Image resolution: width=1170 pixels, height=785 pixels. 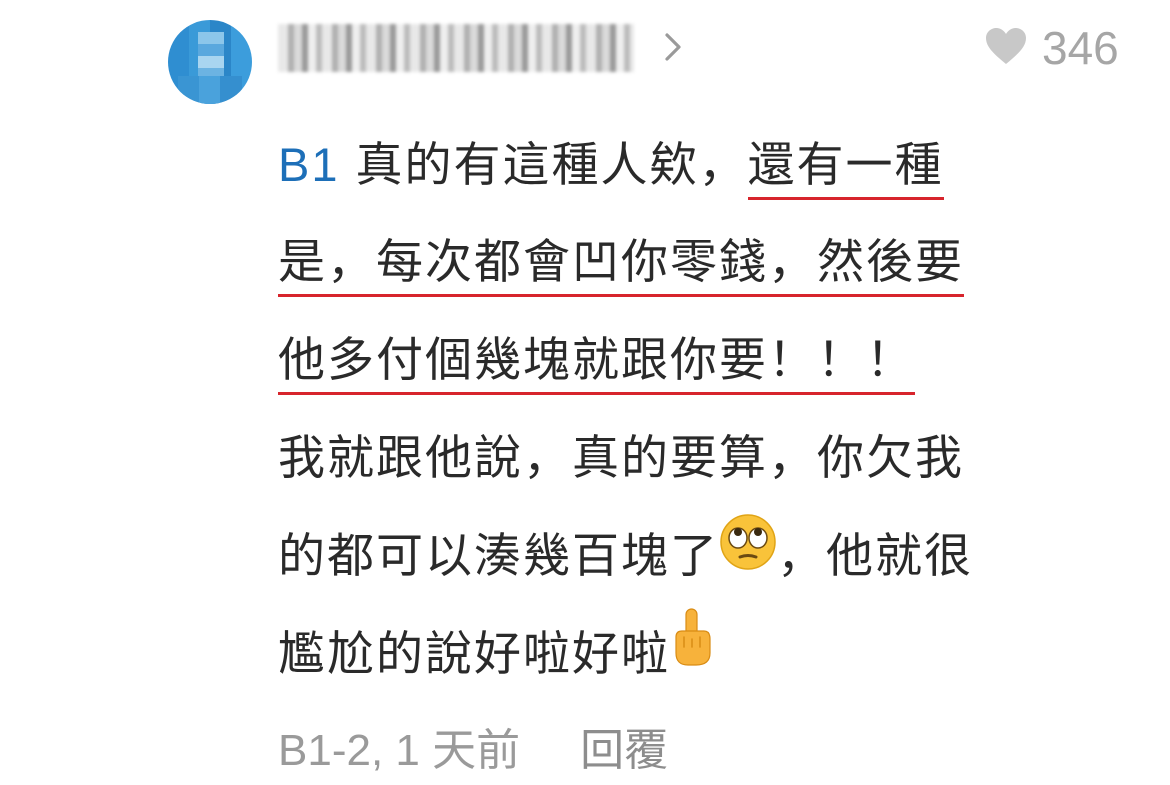 I want to click on face-with-rolling-eyes-emoji, so click(x=748, y=556).